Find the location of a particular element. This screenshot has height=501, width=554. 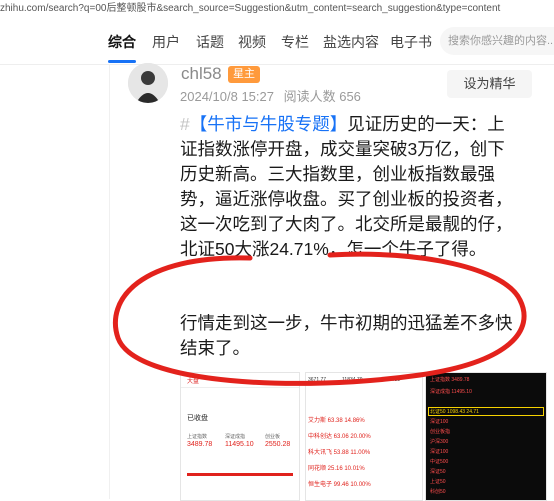

tab-topics: 话题 is located at coordinates (210, 42).